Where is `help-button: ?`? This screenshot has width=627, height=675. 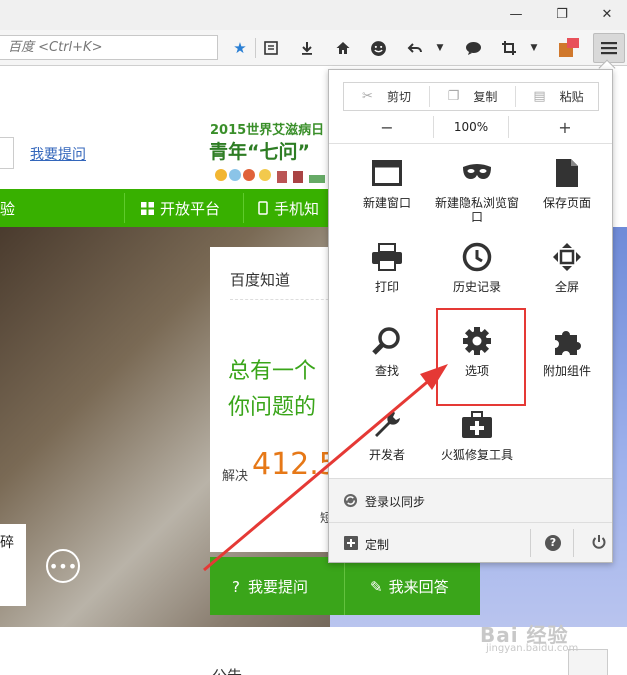
help-button: ? is located at coordinates (553, 543).